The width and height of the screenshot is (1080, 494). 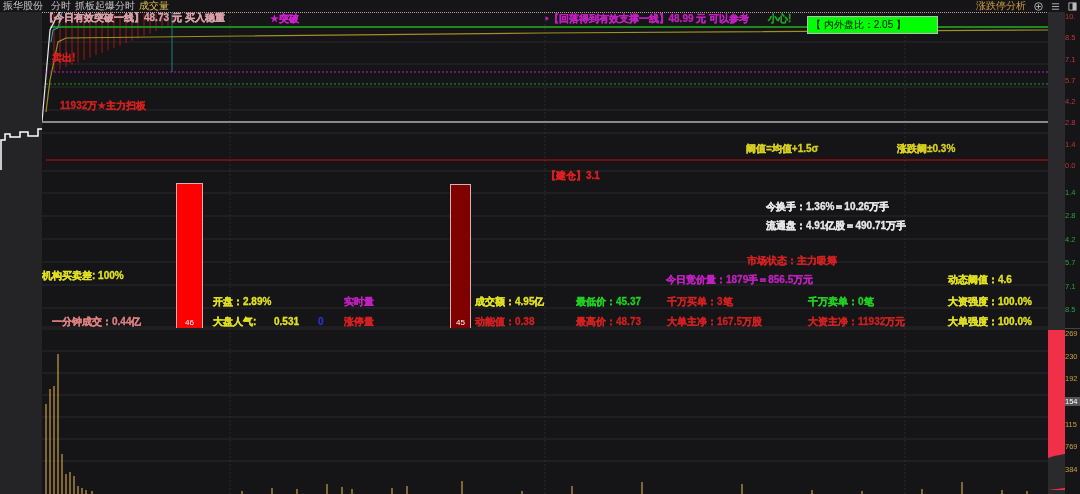 I want to click on indicator-tab: 成交量, so click(x=154, y=6).